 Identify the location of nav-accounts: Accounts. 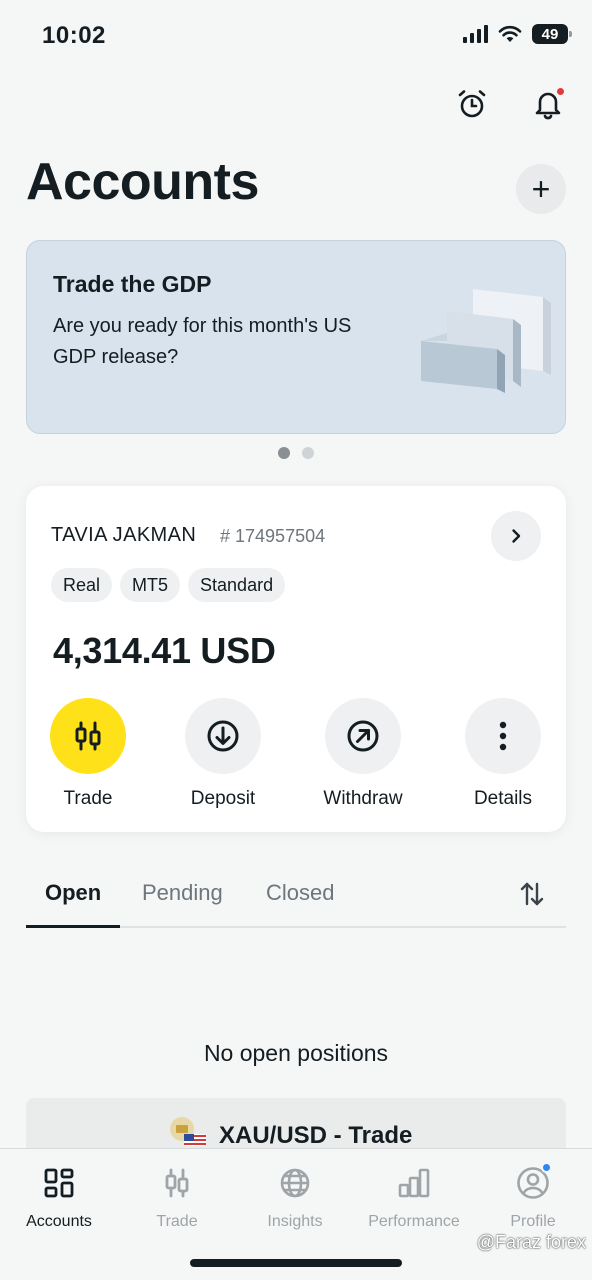
(59, 1198).